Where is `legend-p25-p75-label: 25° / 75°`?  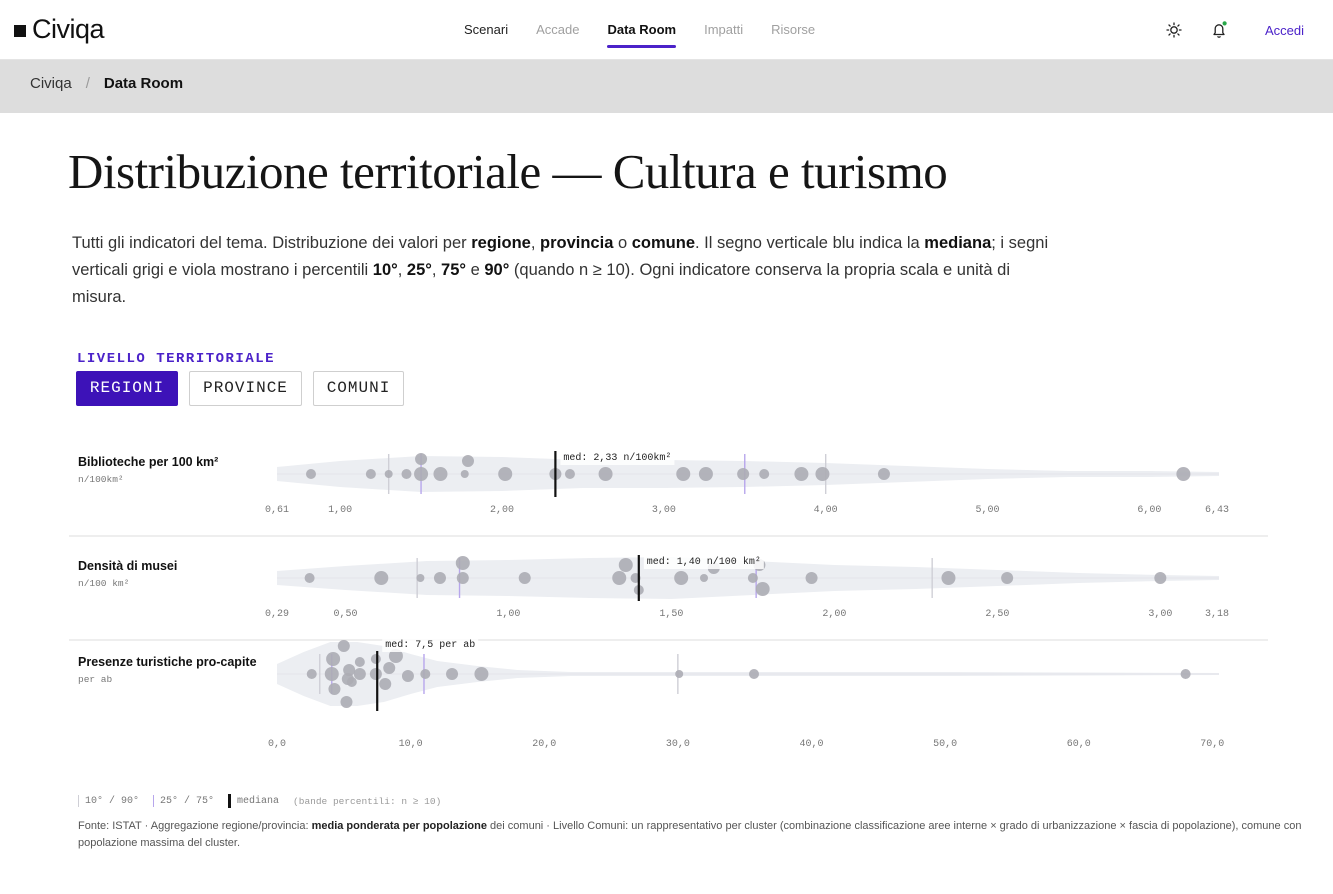
legend-p25-p75-label: 25° / 75° is located at coordinates (187, 801).